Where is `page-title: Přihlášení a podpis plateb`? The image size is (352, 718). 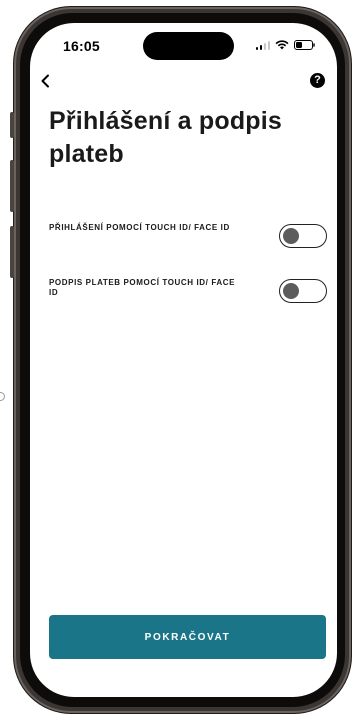 page-title: Přihlášení a podpis plateb is located at coordinates (166, 137).